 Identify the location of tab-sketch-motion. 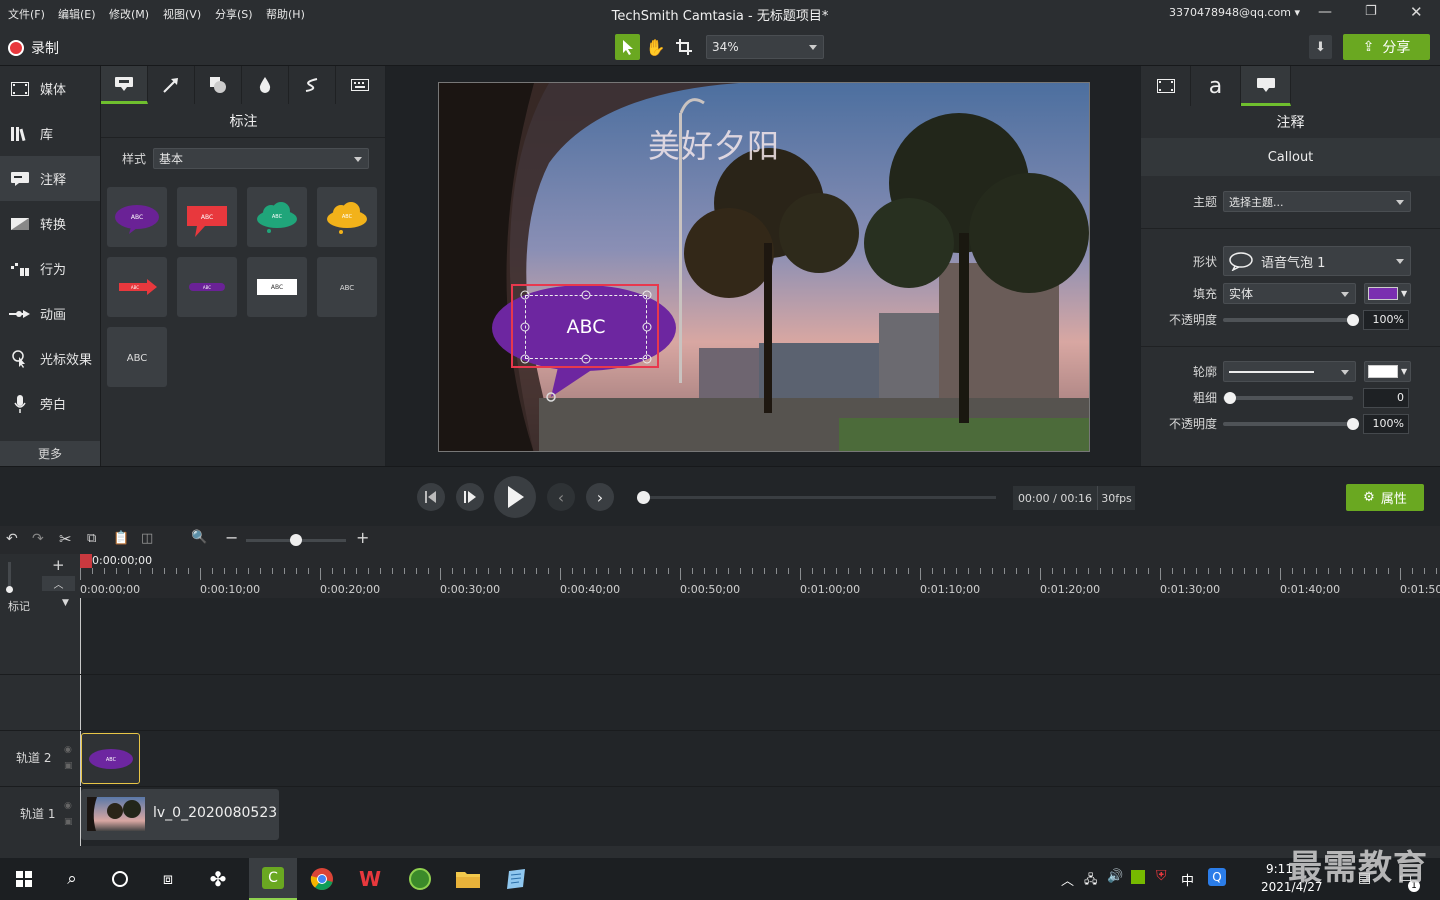
(312, 85).